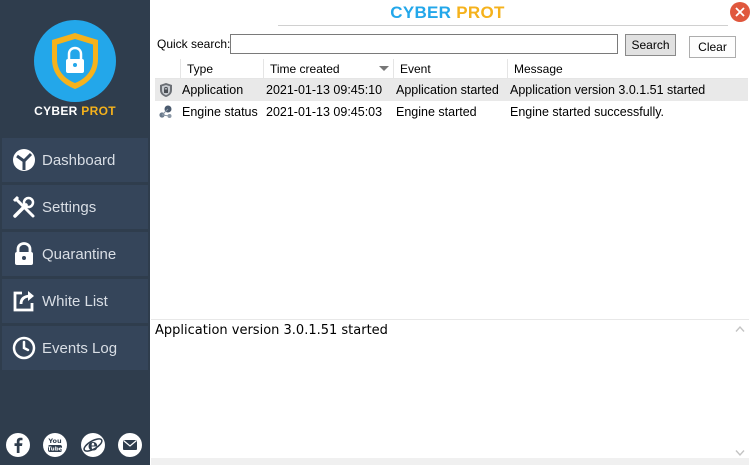  What do you see at coordinates (98, 111) in the screenshot?
I see `logo-word-prot: PROT` at bounding box center [98, 111].